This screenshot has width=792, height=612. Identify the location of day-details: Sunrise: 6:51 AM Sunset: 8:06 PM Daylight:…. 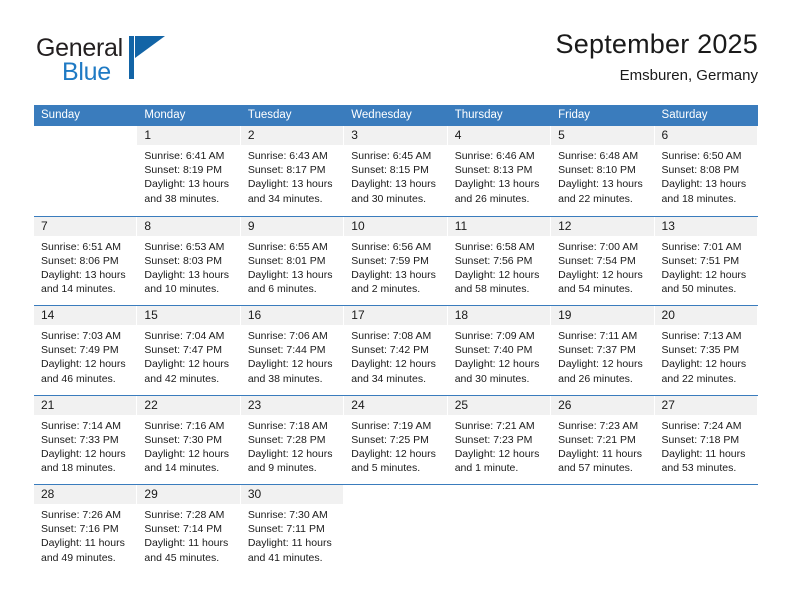
(85, 266).